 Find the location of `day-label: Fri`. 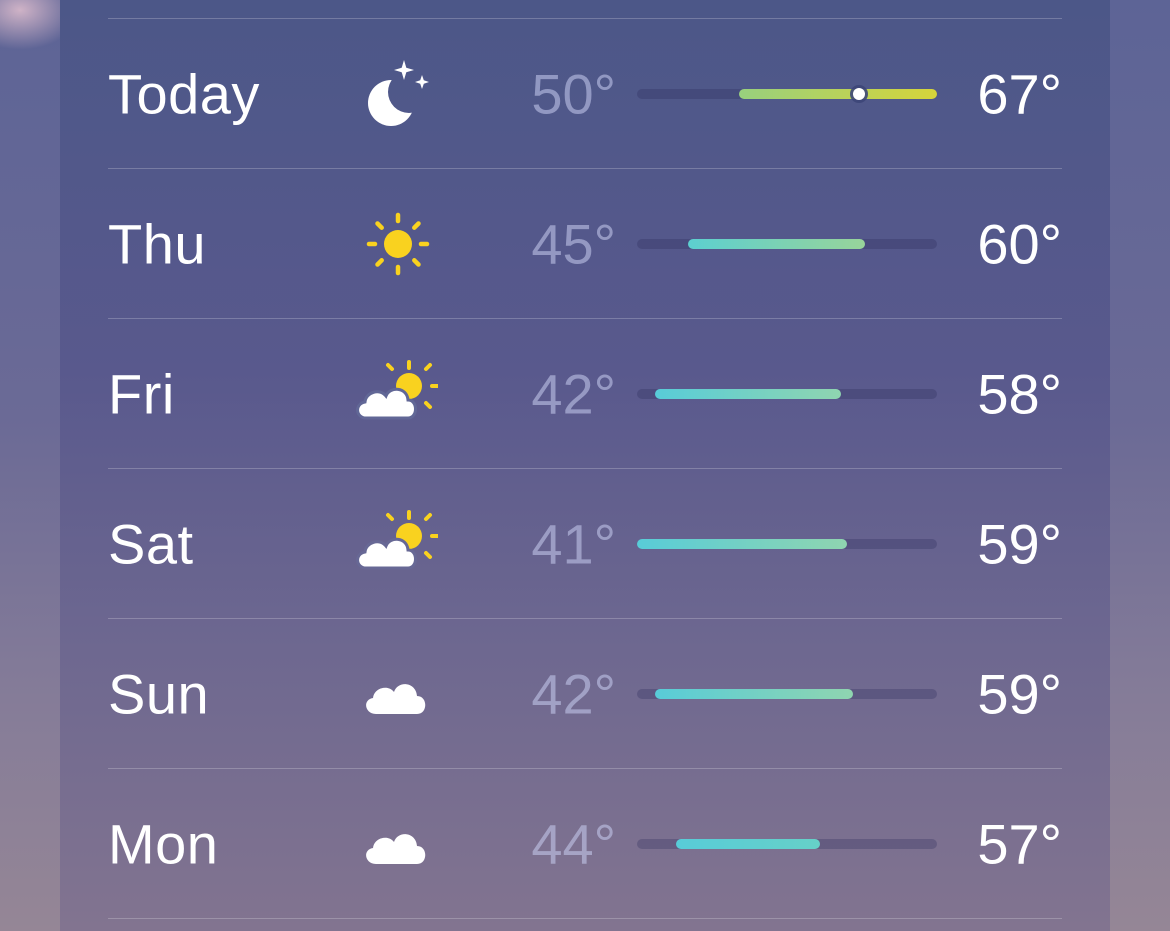

day-label: Fri is located at coordinates (141, 393).